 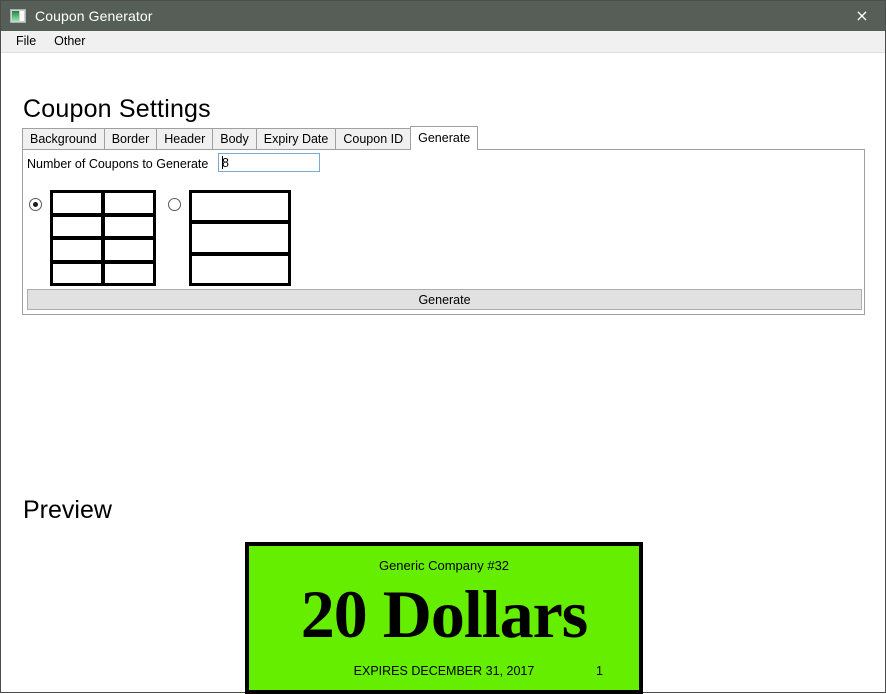 I want to click on coupon-id-number: 1, so click(x=599, y=671).